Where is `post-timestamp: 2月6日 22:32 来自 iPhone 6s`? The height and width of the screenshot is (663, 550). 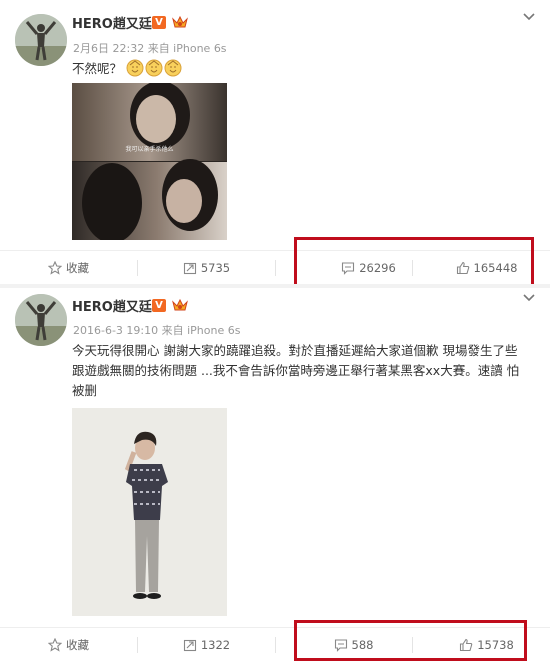
post-timestamp: 2月6日 22:32 来自 iPhone 6s is located at coordinates (150, 48).